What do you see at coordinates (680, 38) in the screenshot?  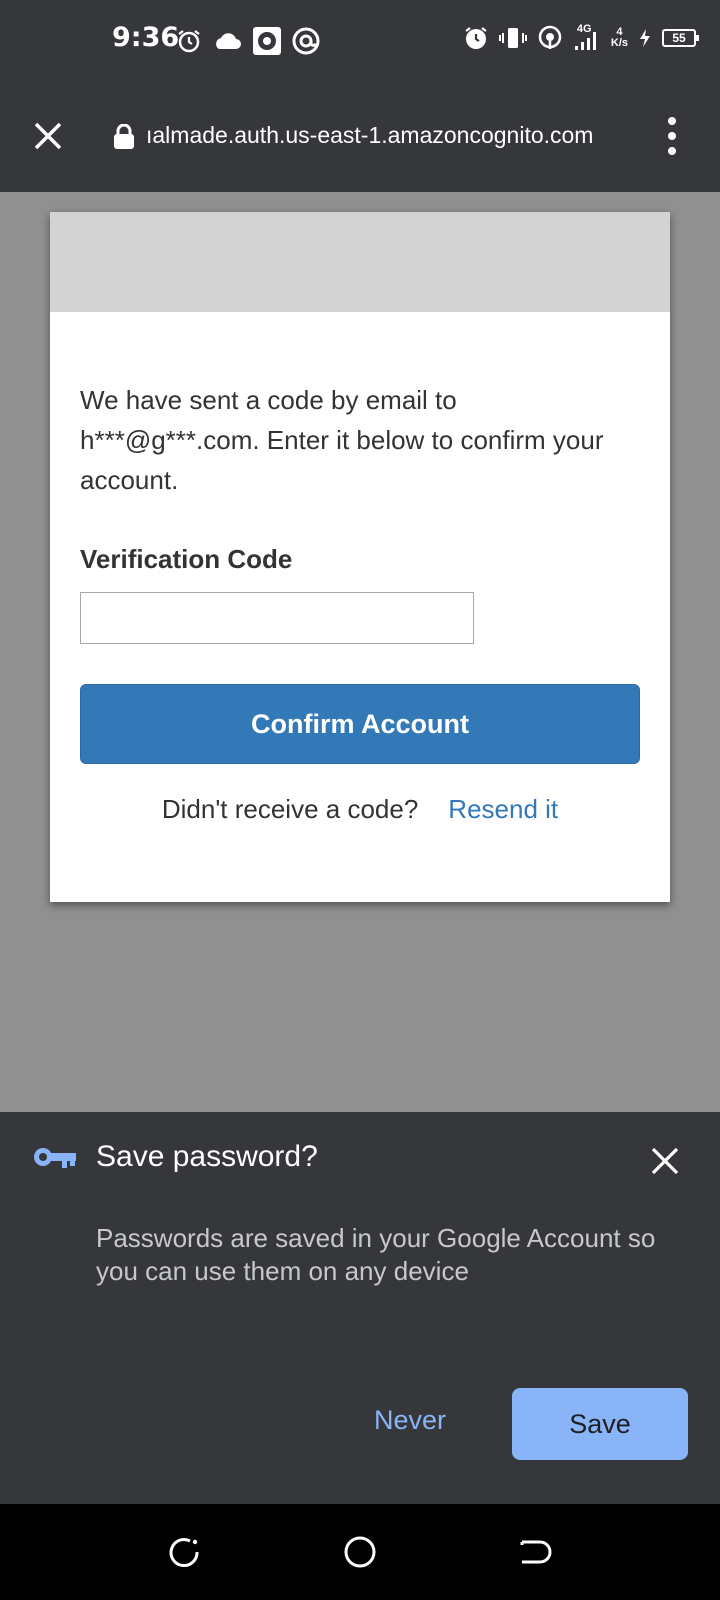 I see `battery-indicator: 55` at bounding box center [680, 38].